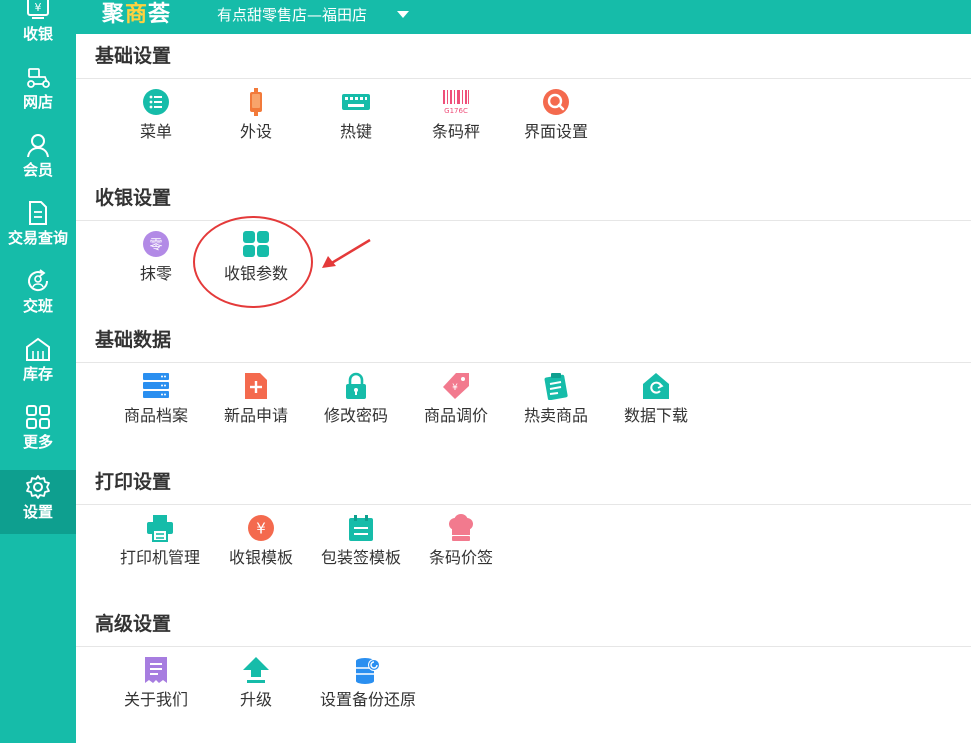  Describe the element at coordinates (556, 386) in the screenshot. I see `clipboard-icon` at that location.